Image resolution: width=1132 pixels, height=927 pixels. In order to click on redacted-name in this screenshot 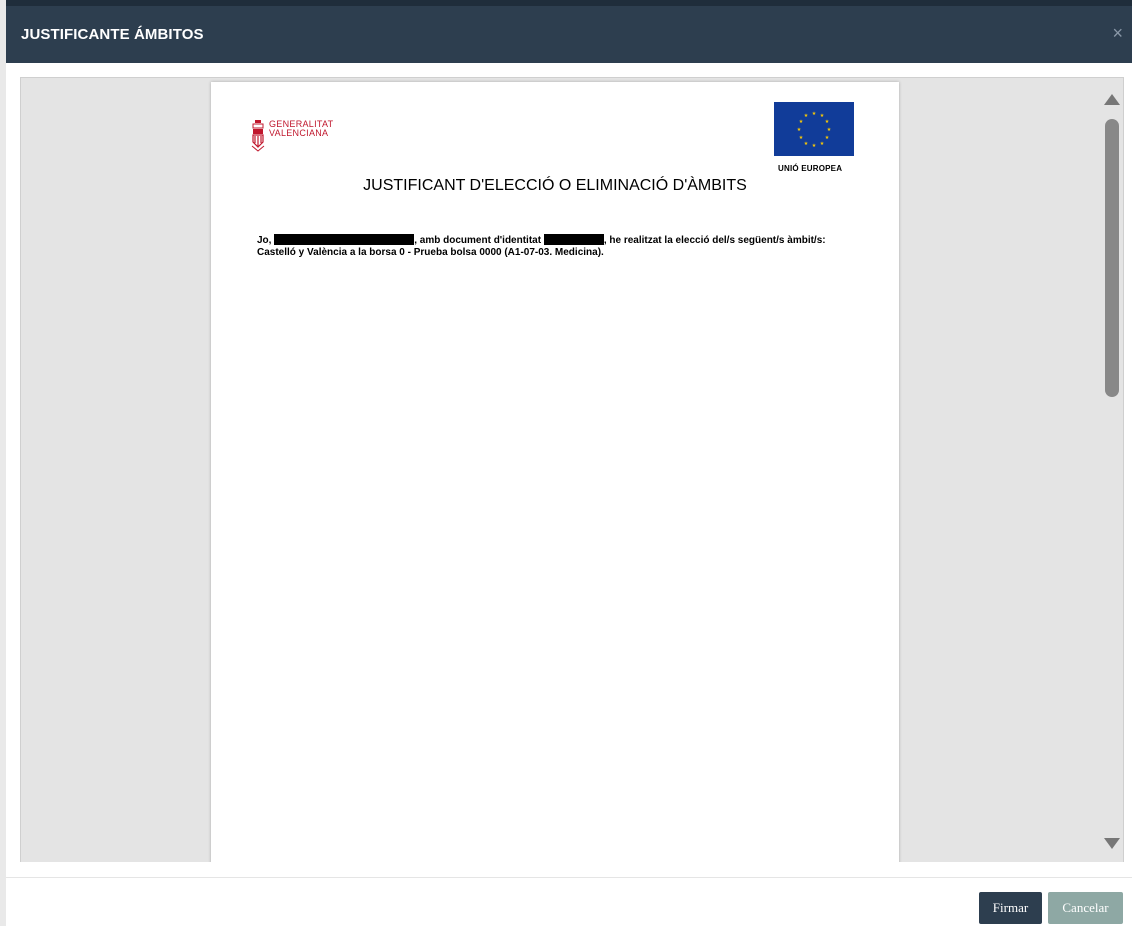, I will do `click(344, 239)`.